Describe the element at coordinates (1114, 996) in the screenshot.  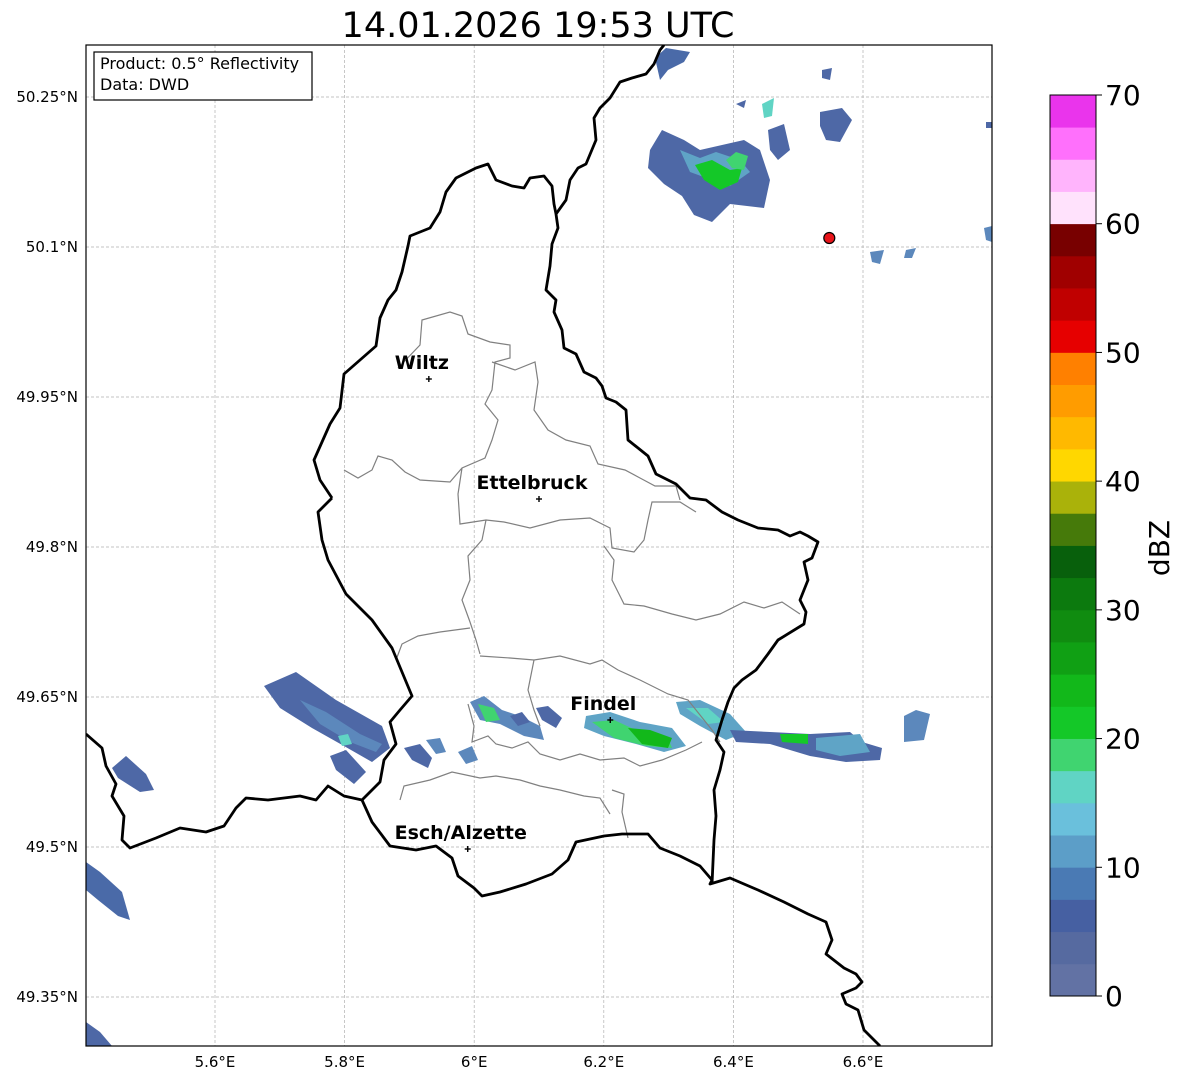
I see `colorbar-tick-label: 0` at that location.